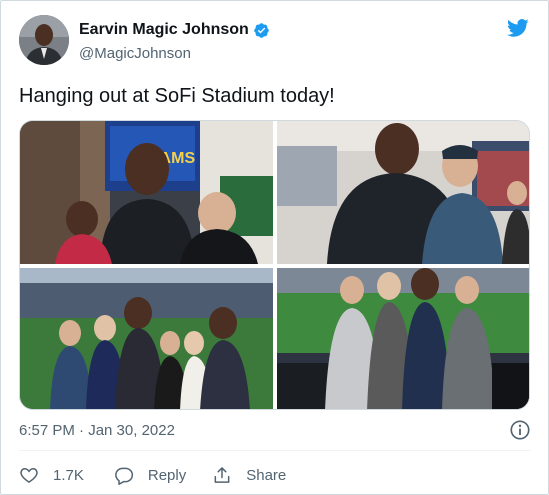  I want to click on photo-1: RAMS, so click(146, 192).